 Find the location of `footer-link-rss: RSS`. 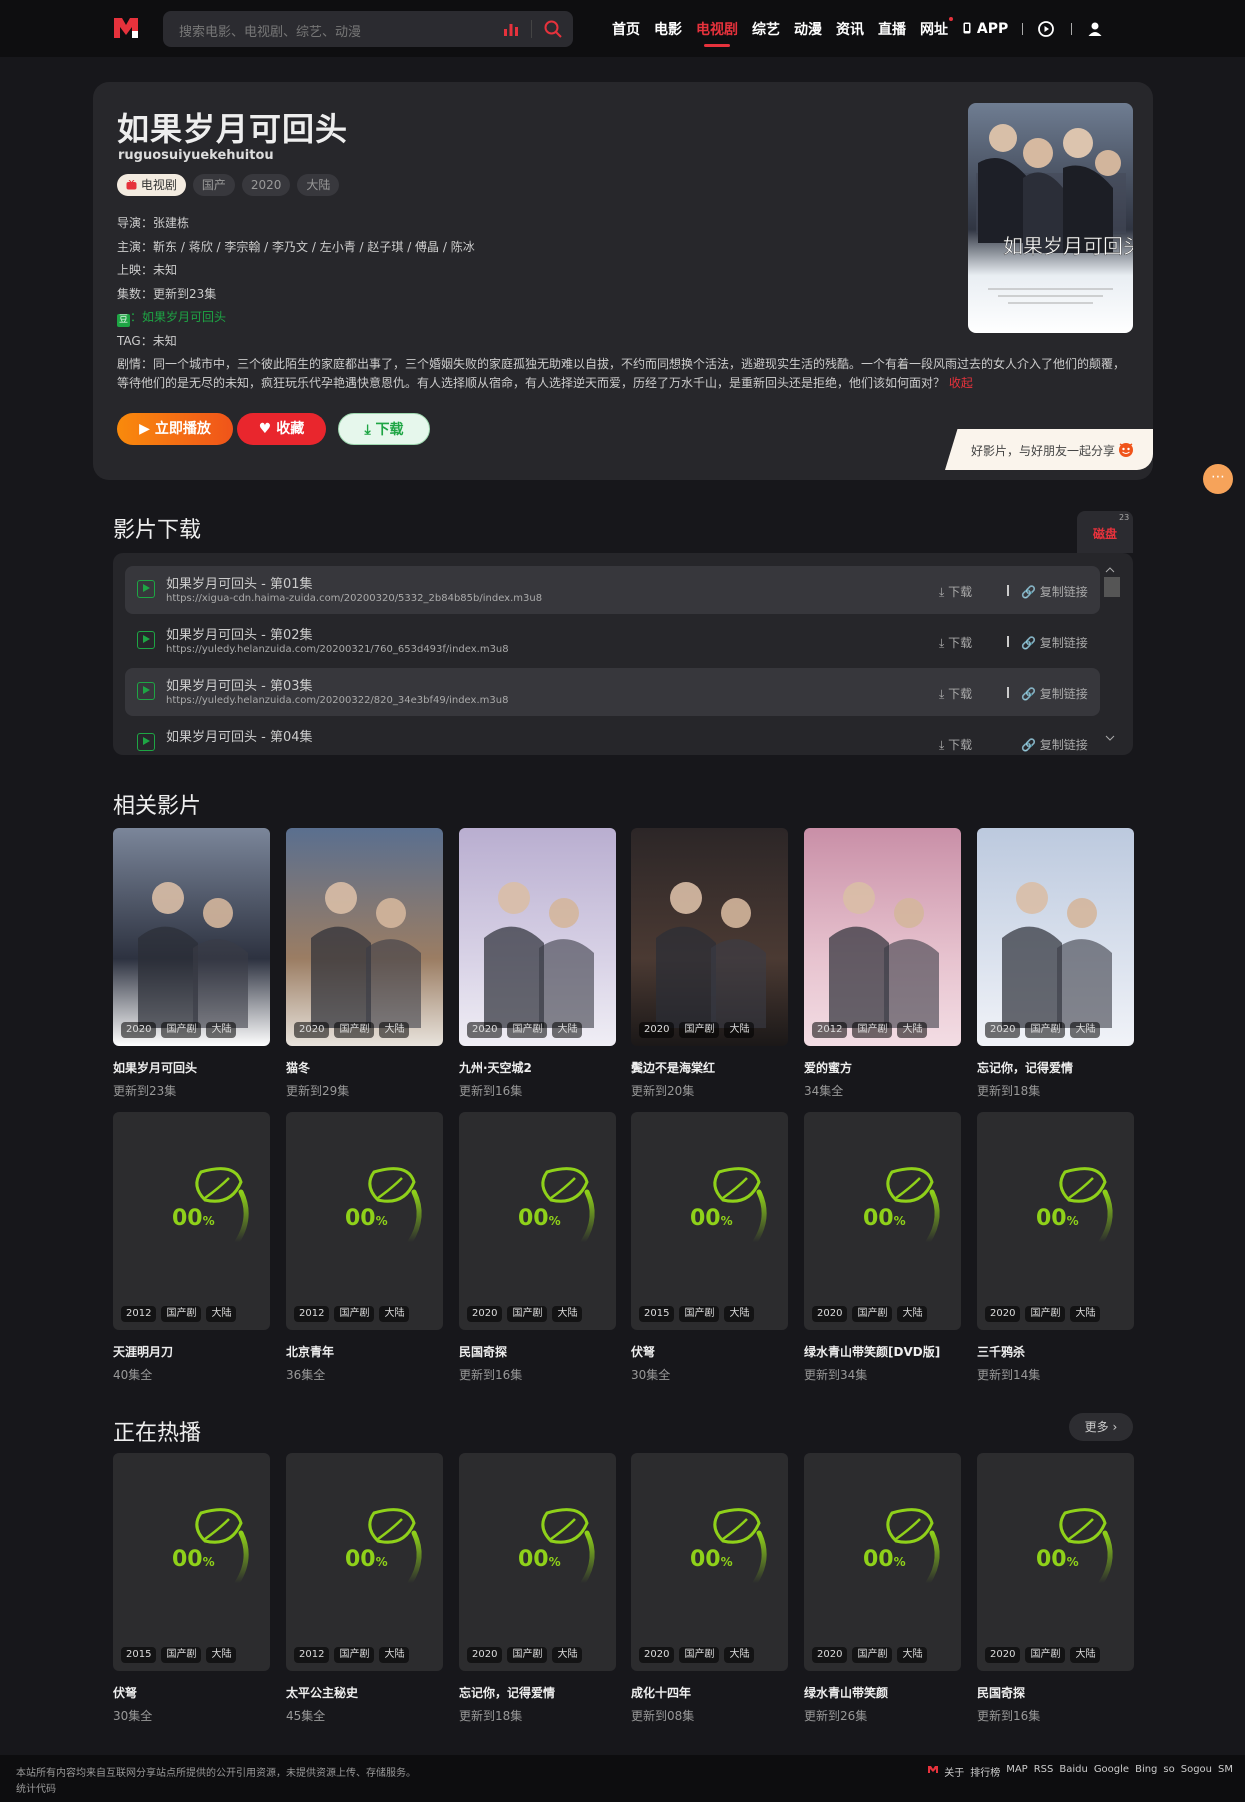

footer-link-rss: RSS is located at coordinates (1044, 1771).